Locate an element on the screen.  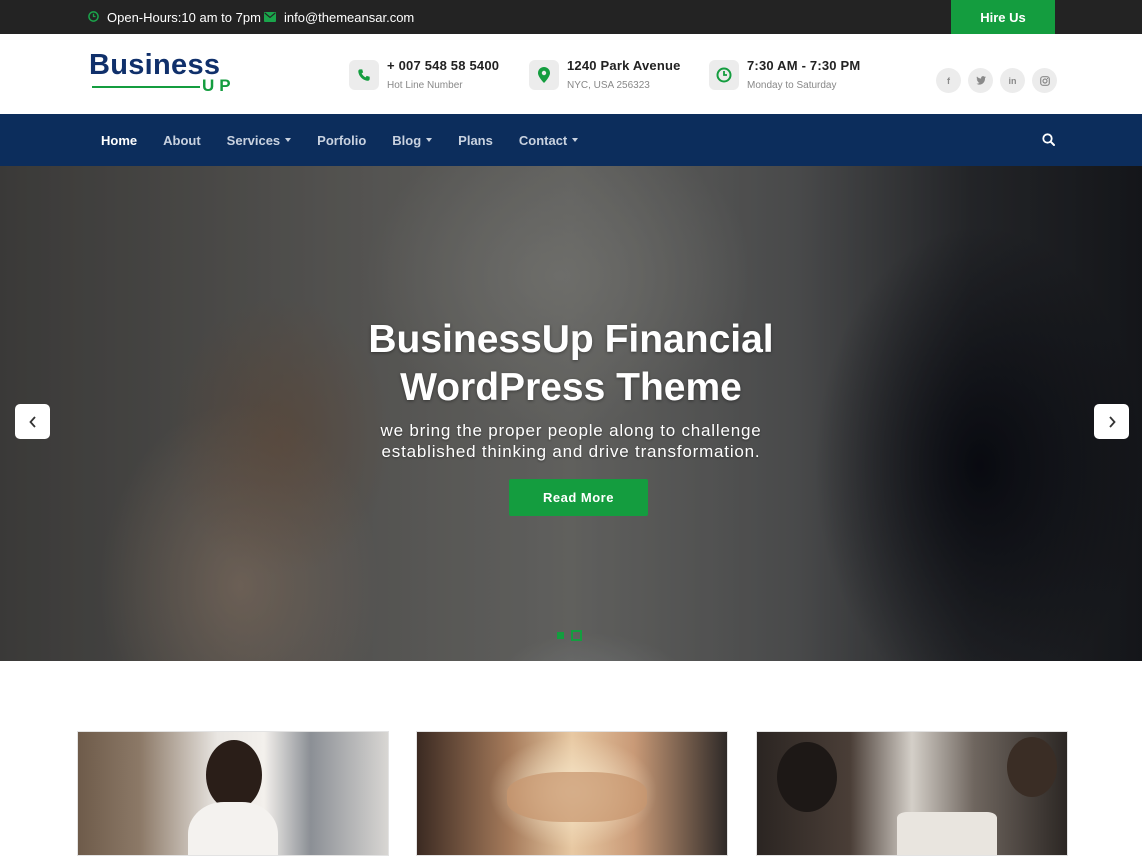
nav-item-label: Plans is located at coordinates (475, 140).